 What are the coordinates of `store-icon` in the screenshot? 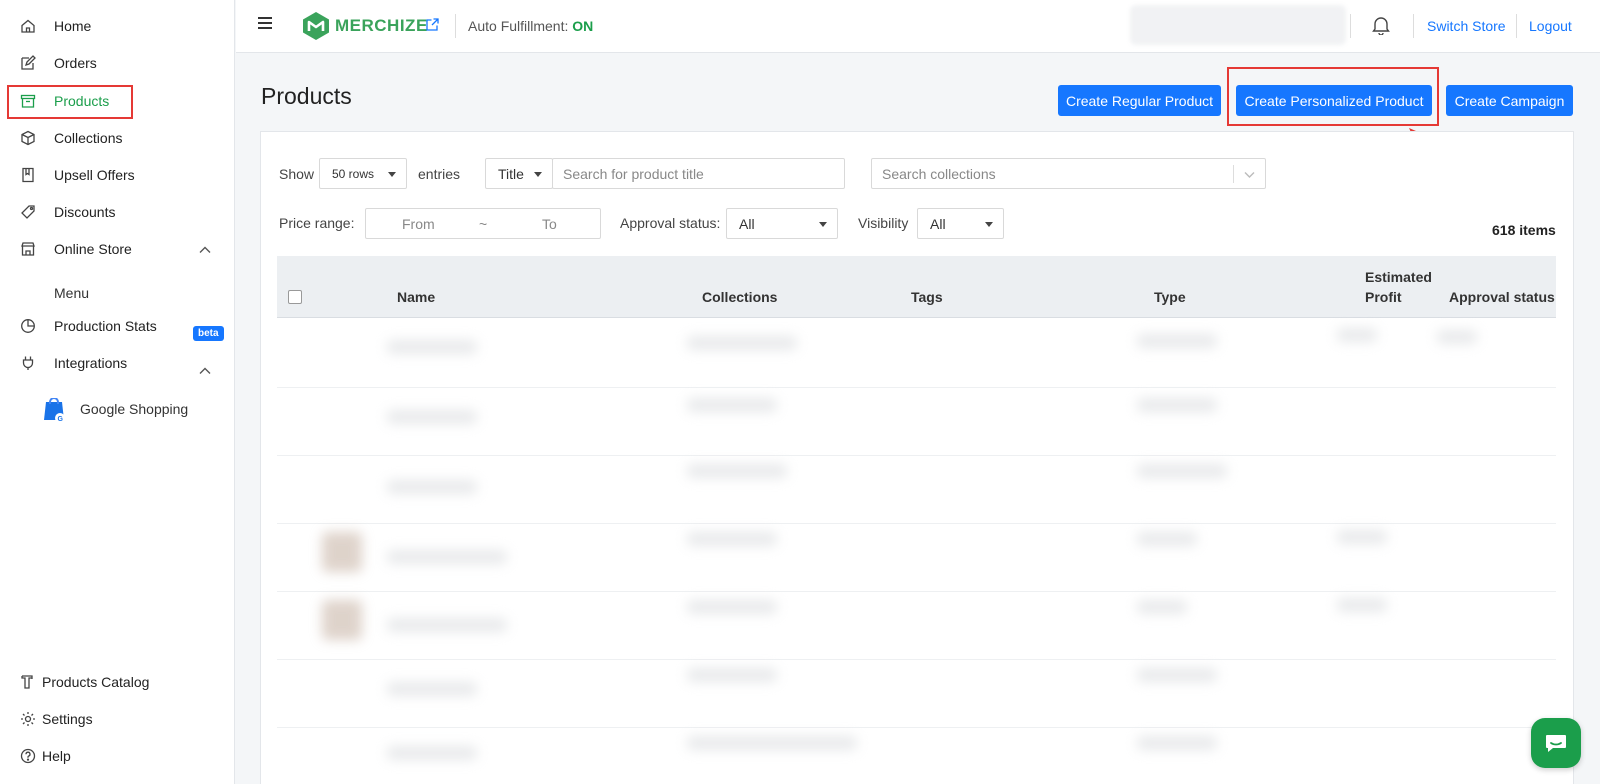 It's located at (28, 249).